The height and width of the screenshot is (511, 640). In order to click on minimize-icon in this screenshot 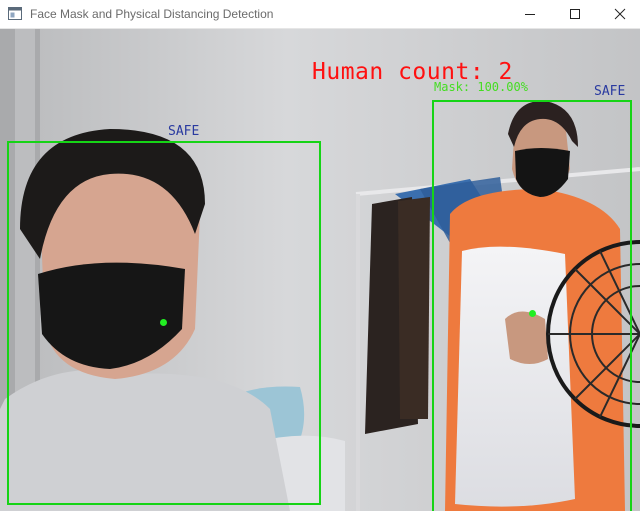, I will do `click(530, 14)`.